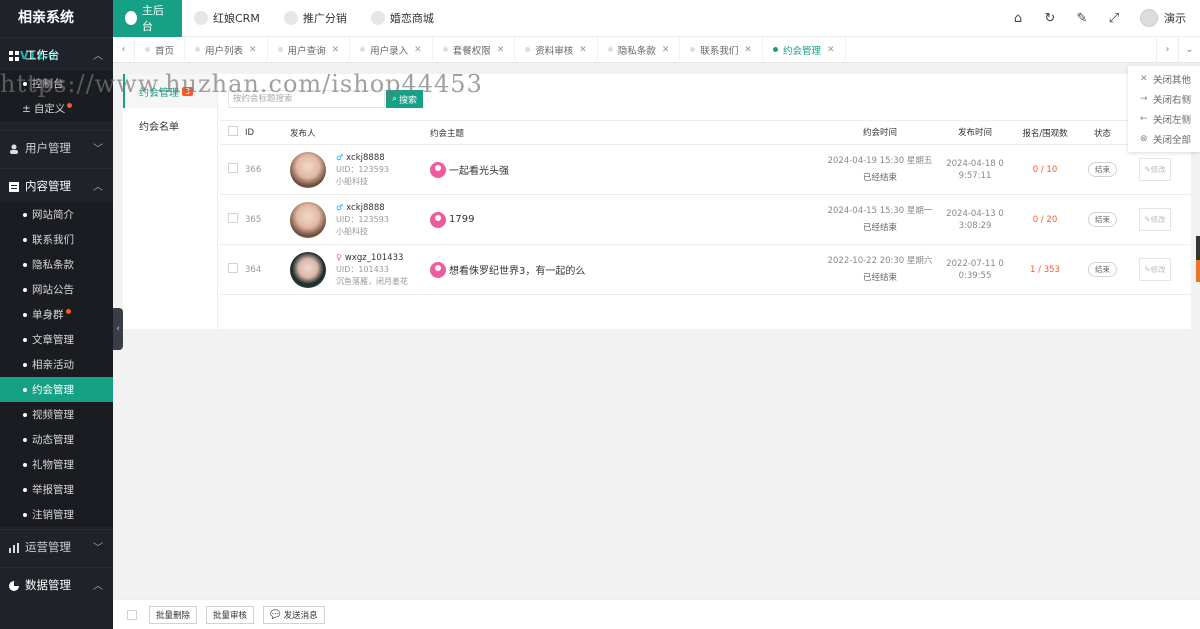  Describe the element at coordinates (56, 54) in the screenshot. I see `sidebar-group-workbench: 工作台 ︿` at that location.